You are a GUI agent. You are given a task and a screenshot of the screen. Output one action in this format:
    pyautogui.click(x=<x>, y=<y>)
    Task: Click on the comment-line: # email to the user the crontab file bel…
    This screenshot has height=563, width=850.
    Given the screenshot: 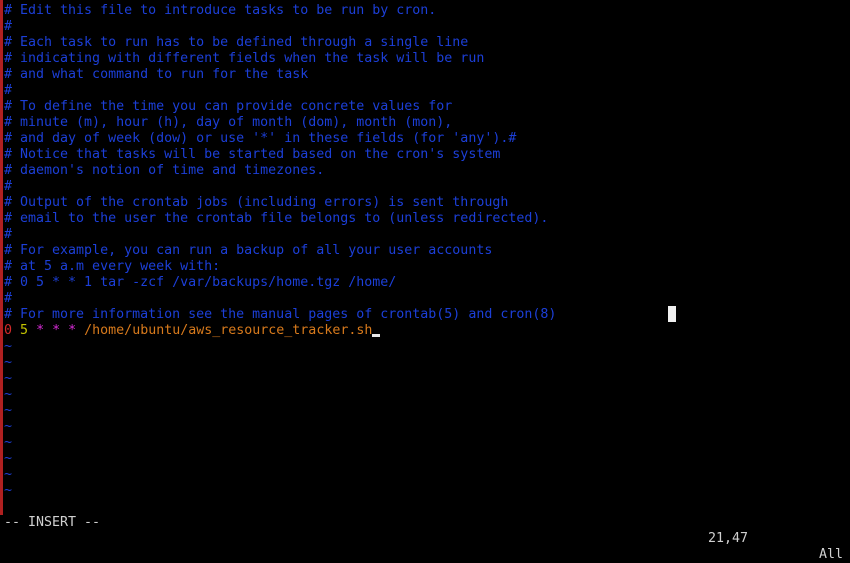 What is the action you would take?
    pyautogui.click(x=276, y=218)
    